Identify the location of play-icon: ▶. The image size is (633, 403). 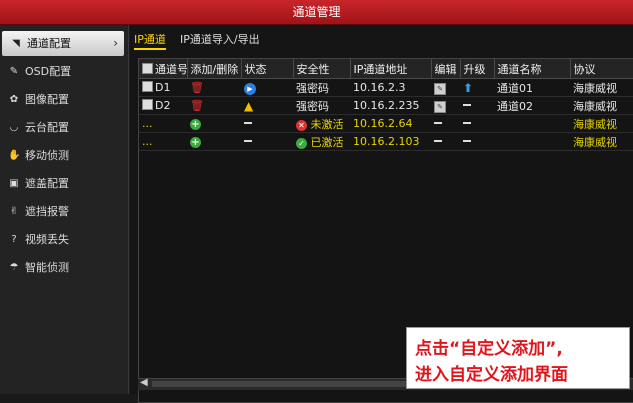
(250, 88).